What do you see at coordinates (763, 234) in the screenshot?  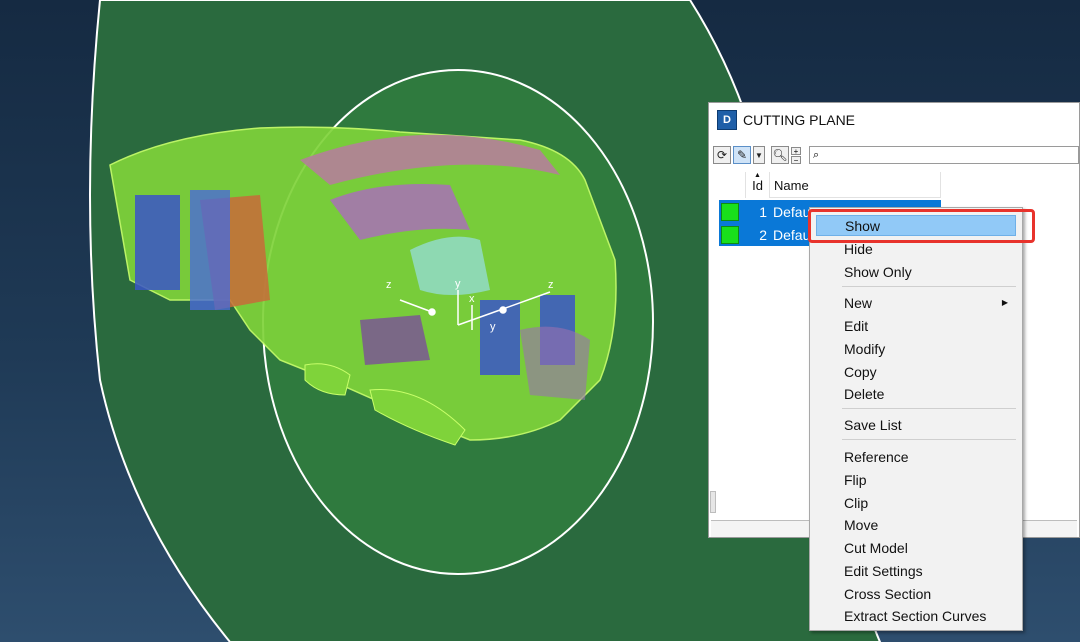 I see `row-id: 2` at bounding box center [763, 234].